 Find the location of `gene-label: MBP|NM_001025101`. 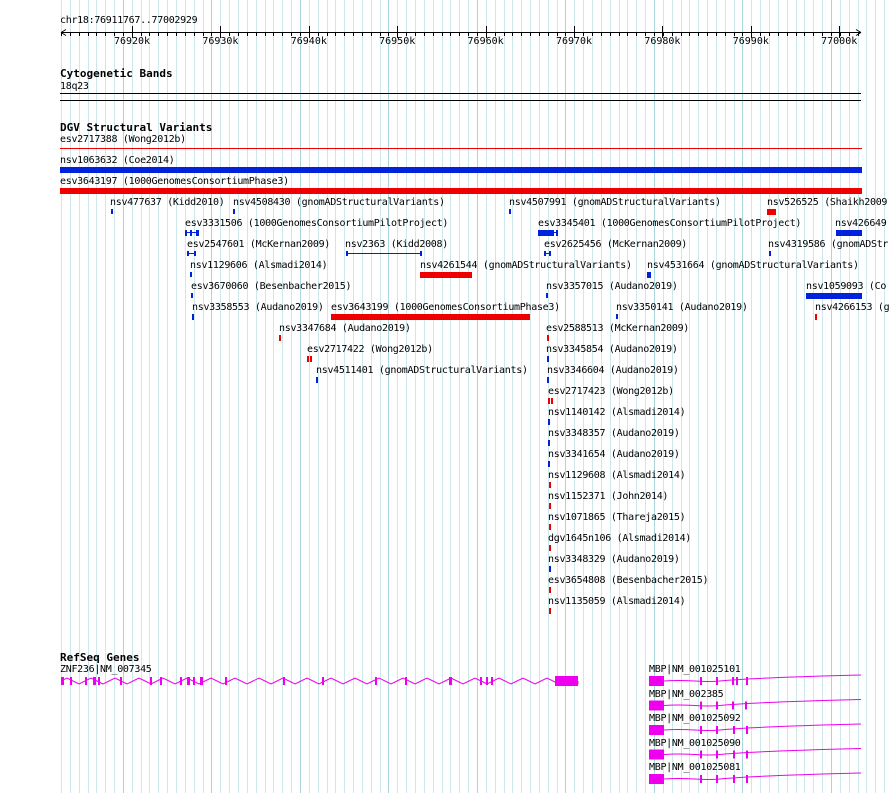

gene-label: MBP|NM_001025101 is located at coordinates (695, 669).